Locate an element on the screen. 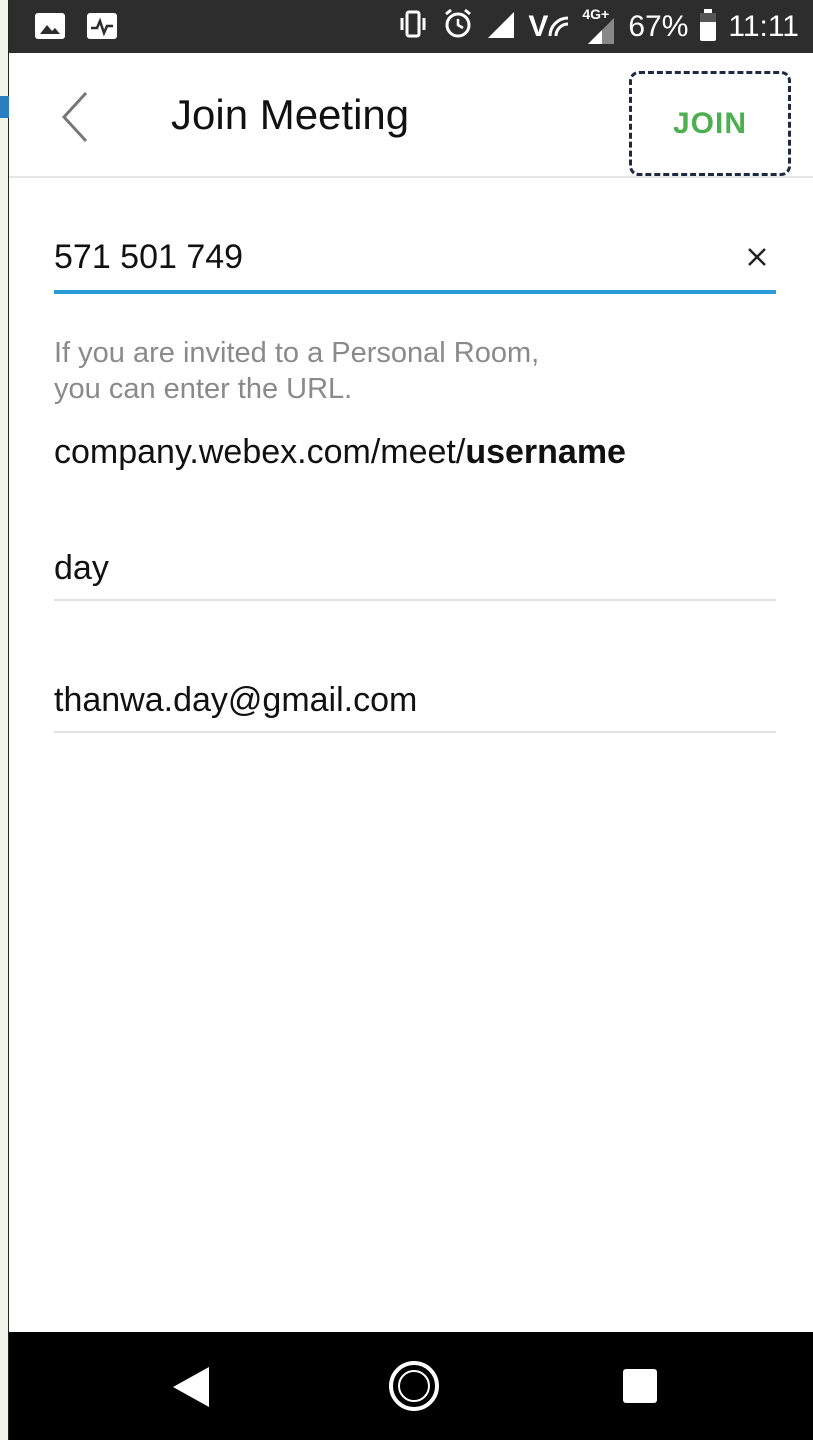  status-bar: V 4G+ 67% 11:11 is located at coordinates (411, 26).